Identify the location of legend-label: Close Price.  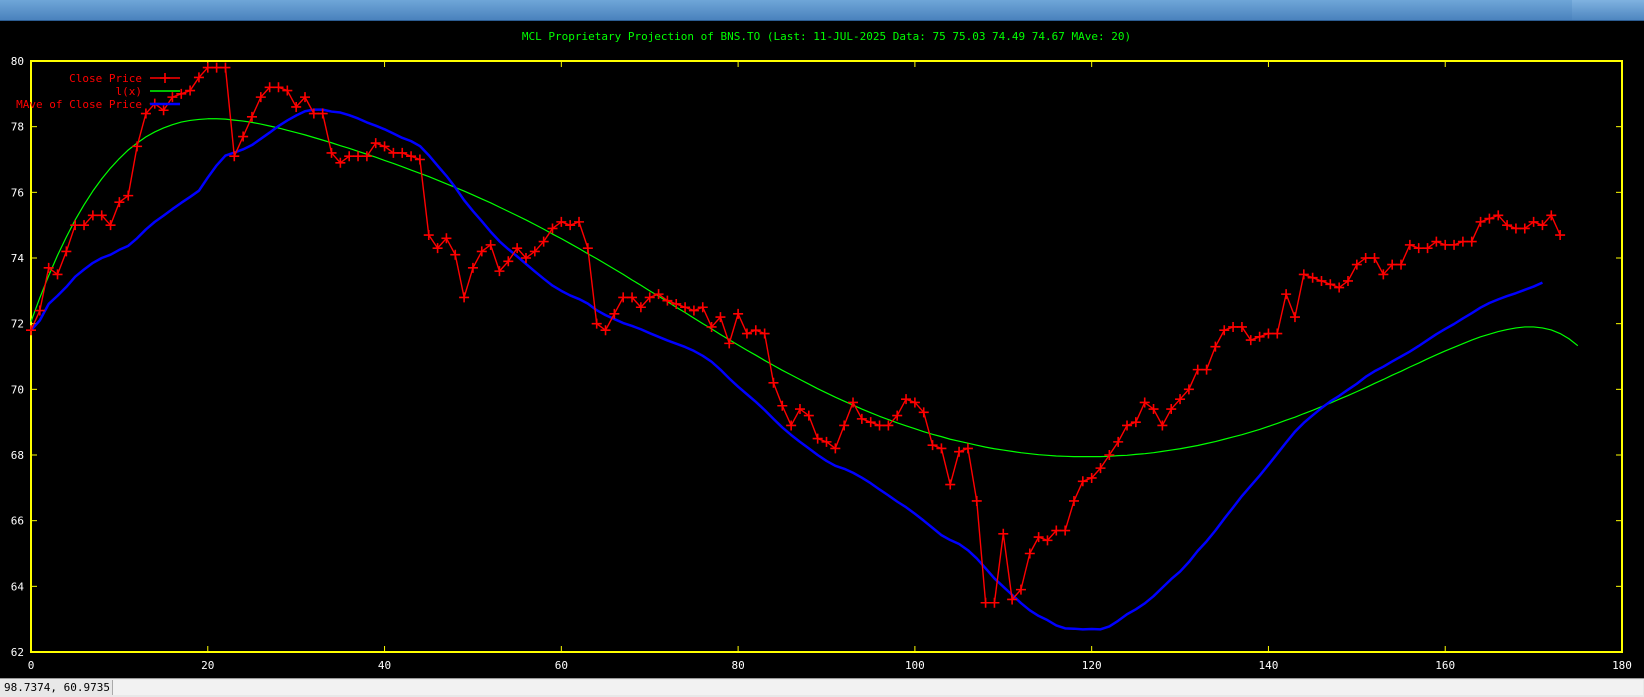
(105, 78).